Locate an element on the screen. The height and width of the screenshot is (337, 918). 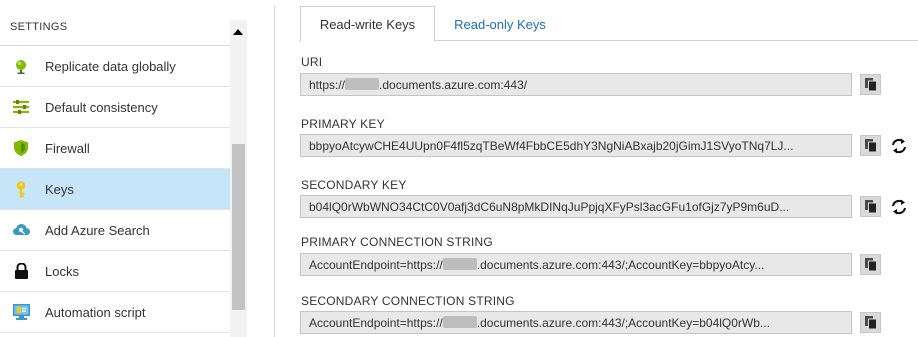
settings-header: SETTINGS is located at coordinates (115, 23).